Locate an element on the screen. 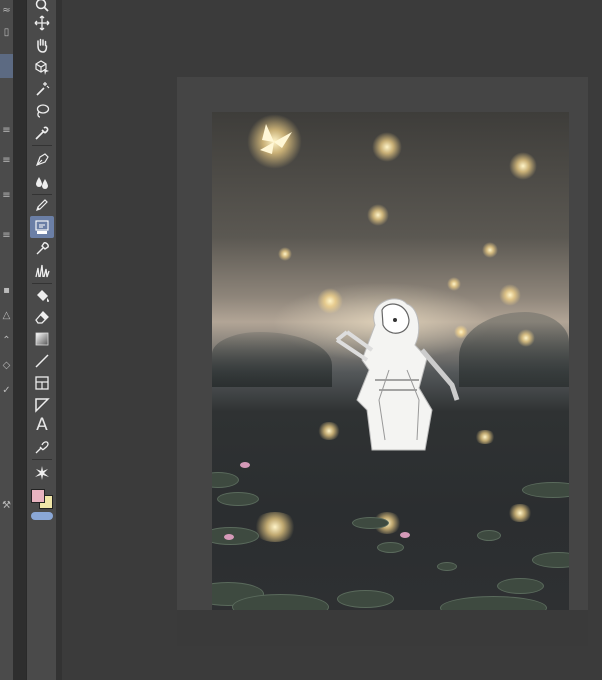 Image resolution: width=602 pixels, height=680 pixels. canvas-bottom-band is located at coordinates (382, 628).